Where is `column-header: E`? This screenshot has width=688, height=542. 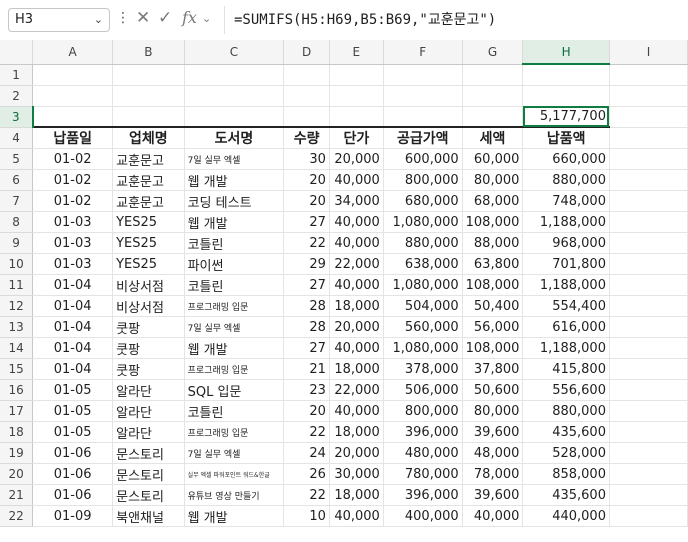
column-header: E is located at coordinates (356, 52).